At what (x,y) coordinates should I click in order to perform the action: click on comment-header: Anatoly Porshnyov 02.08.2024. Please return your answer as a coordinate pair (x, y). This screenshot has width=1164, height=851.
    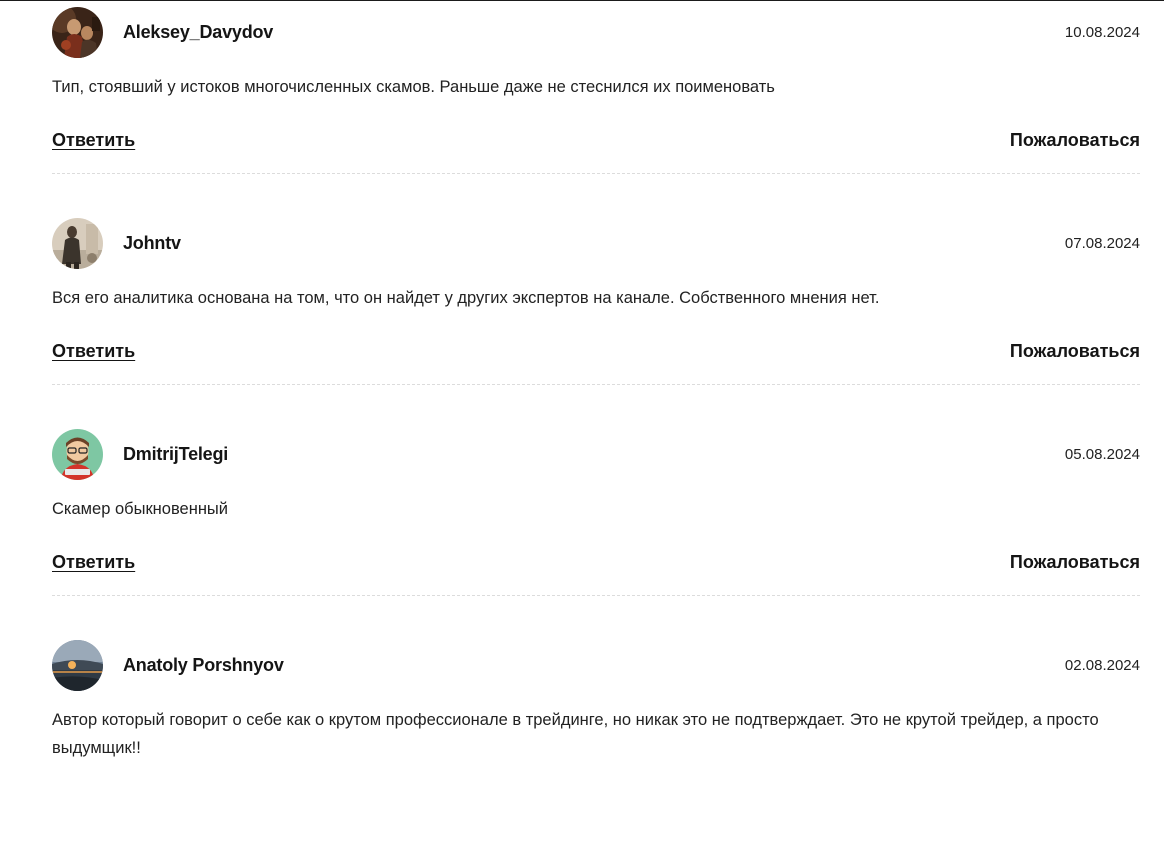
    Looking at the image, I should click on (596, 666).